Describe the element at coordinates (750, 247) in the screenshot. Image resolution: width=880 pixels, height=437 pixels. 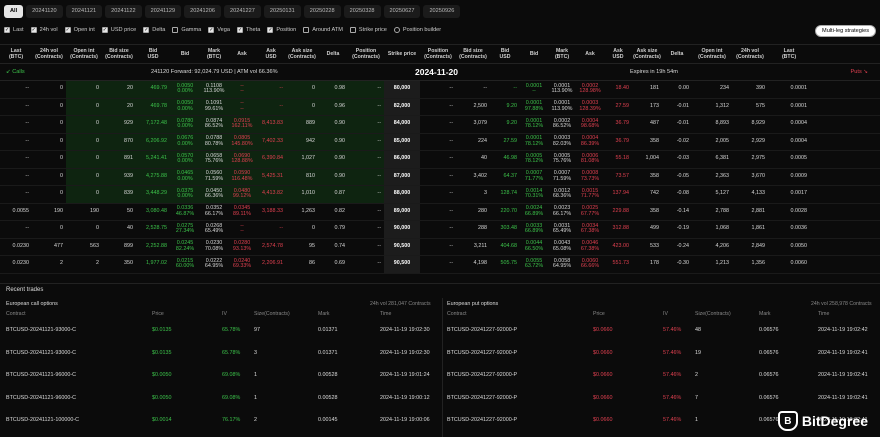
I see `put-cell: 2,849` at that location.